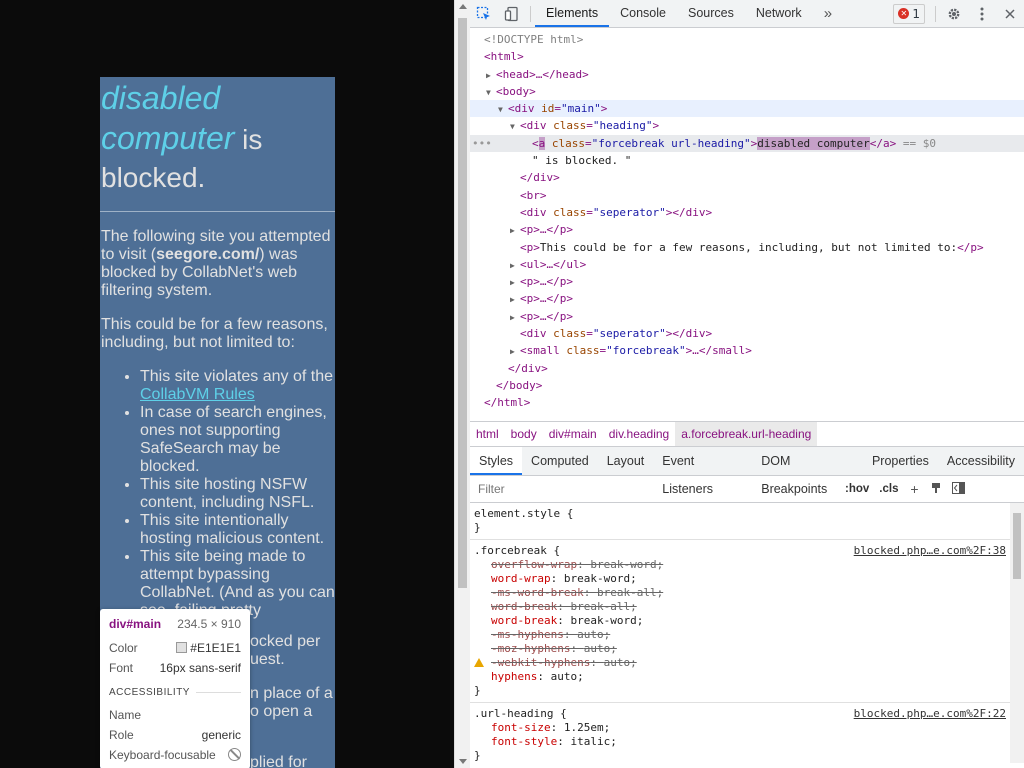 The width and height of the screenshot is (1024, 768). I want to click on hov-toggle: :hov, so click(857, 489).